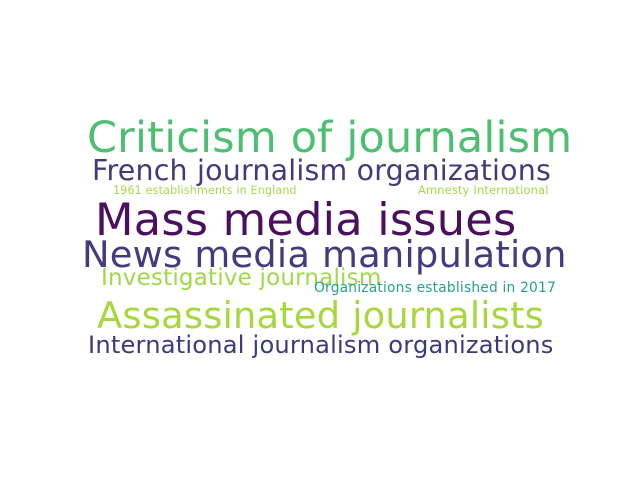 The height and width of the screenshot is (480, 640). Describe the element at coordinates (321, 171) in the screenshot. I see `word-french-journalism-organizations: French journalism organizations` at that location.